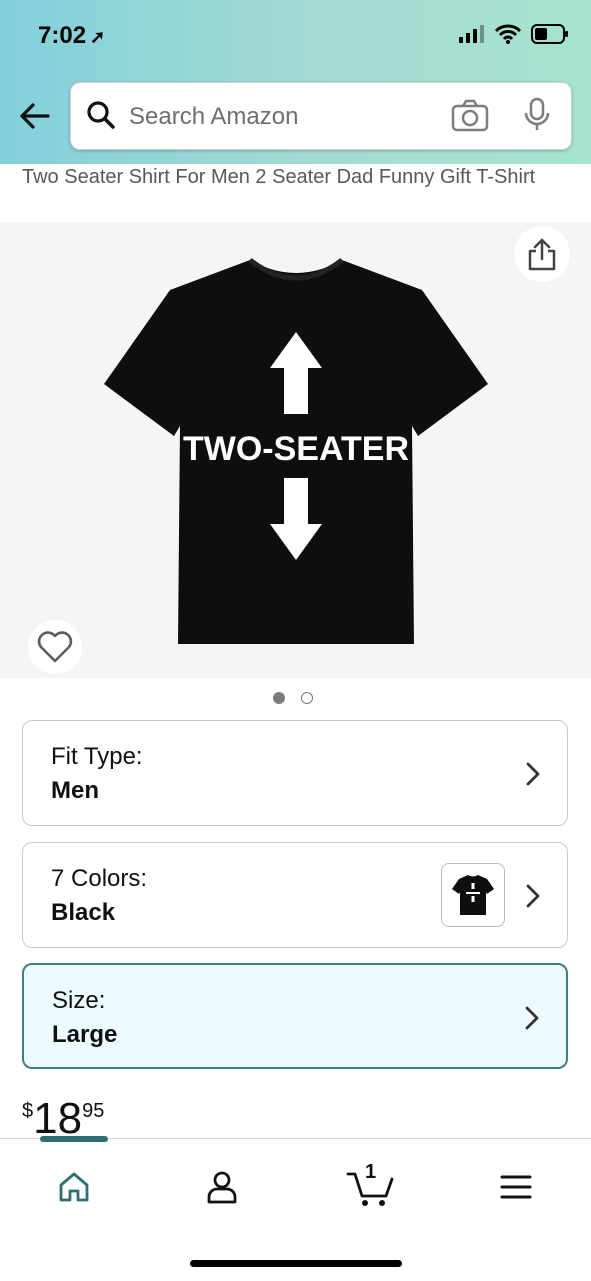  What do you see at coordinates (58, 1117) in the screenshot?
I see `price-whole: 18` at bounding box center [58, 1117].